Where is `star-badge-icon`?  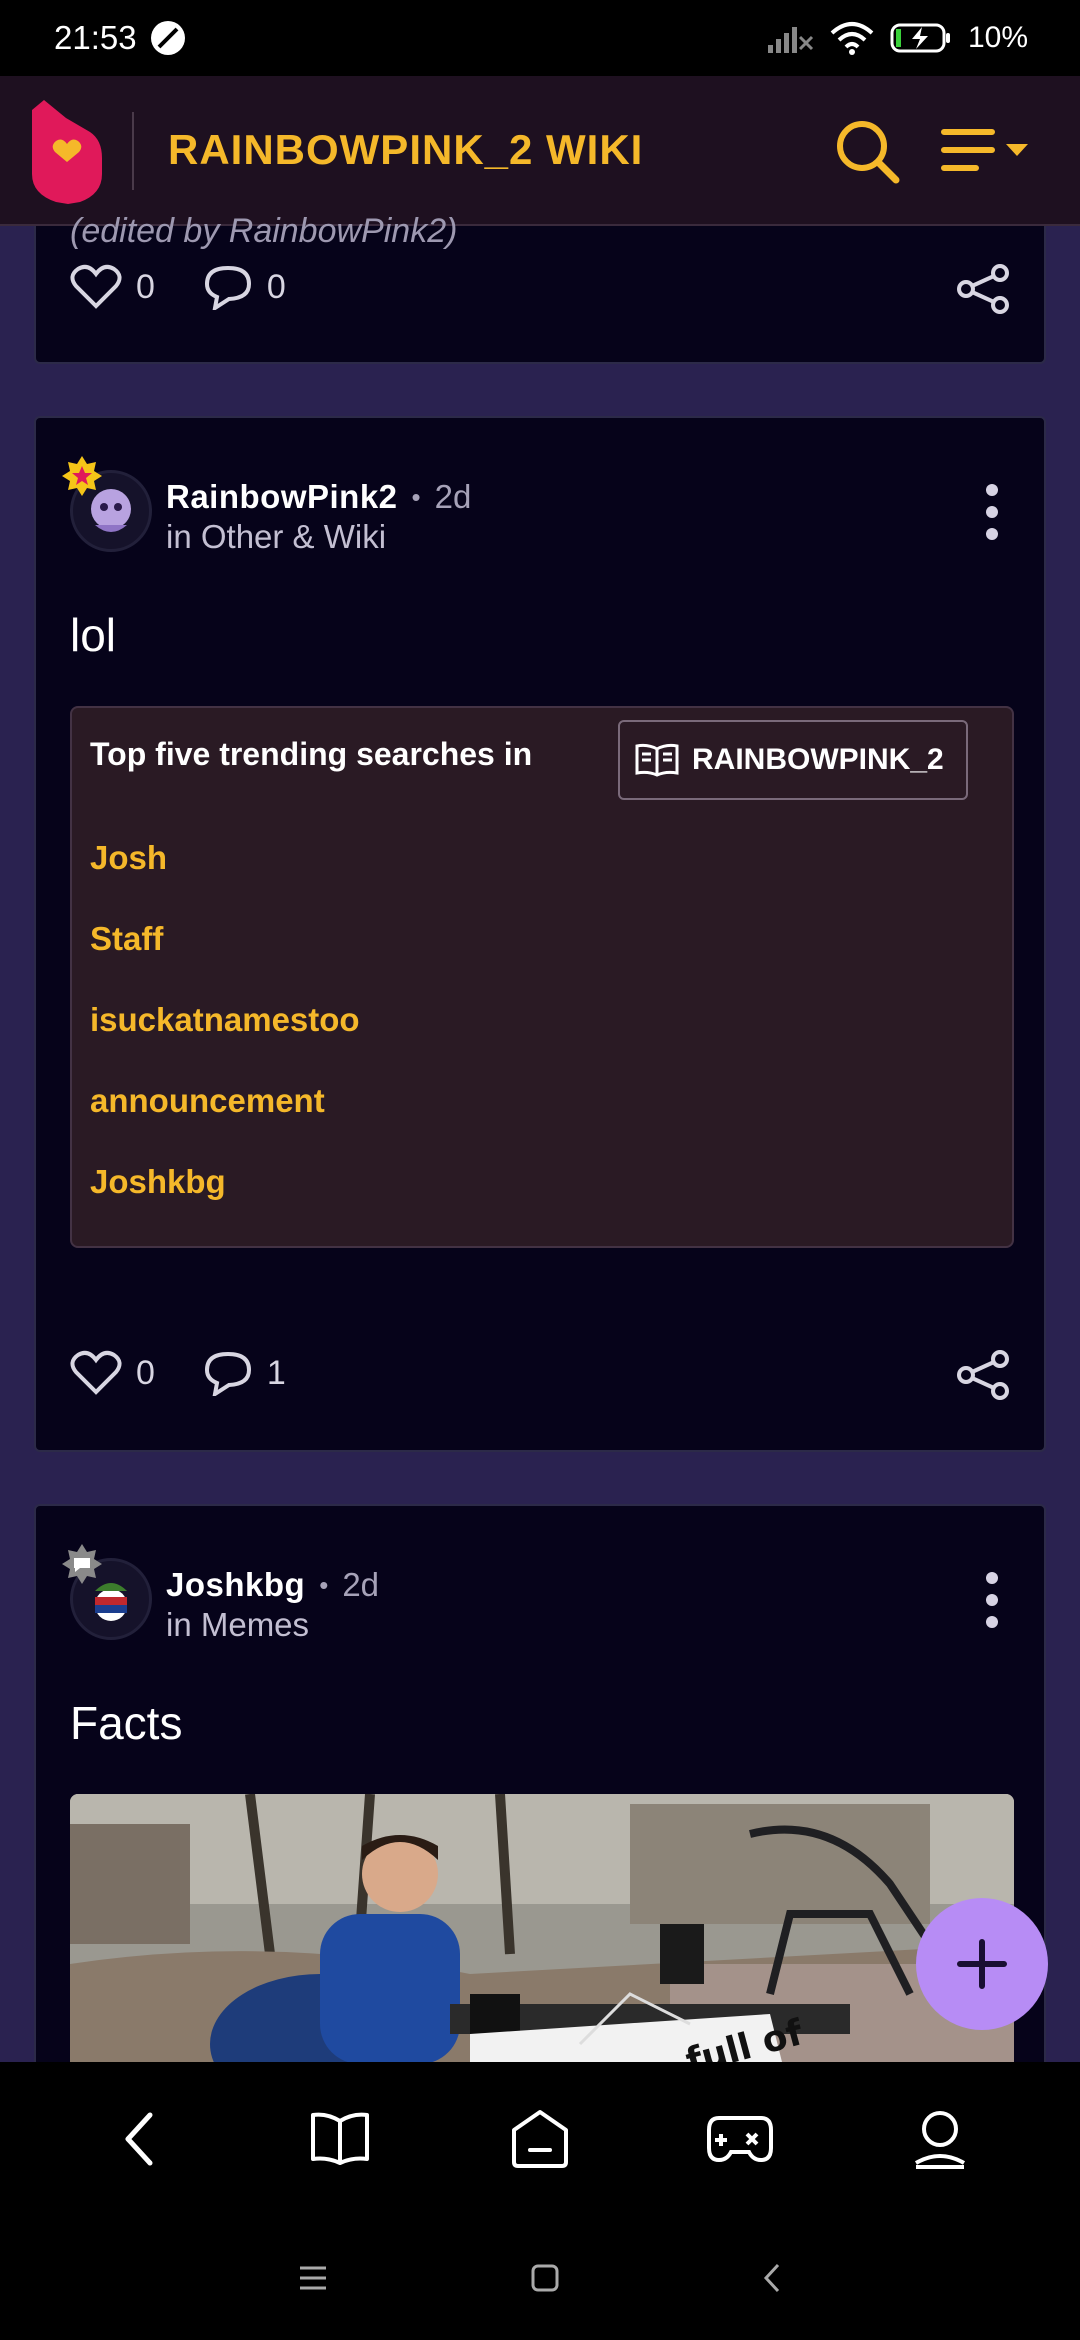 star-badge-icon is located at coordinates (82, 476).